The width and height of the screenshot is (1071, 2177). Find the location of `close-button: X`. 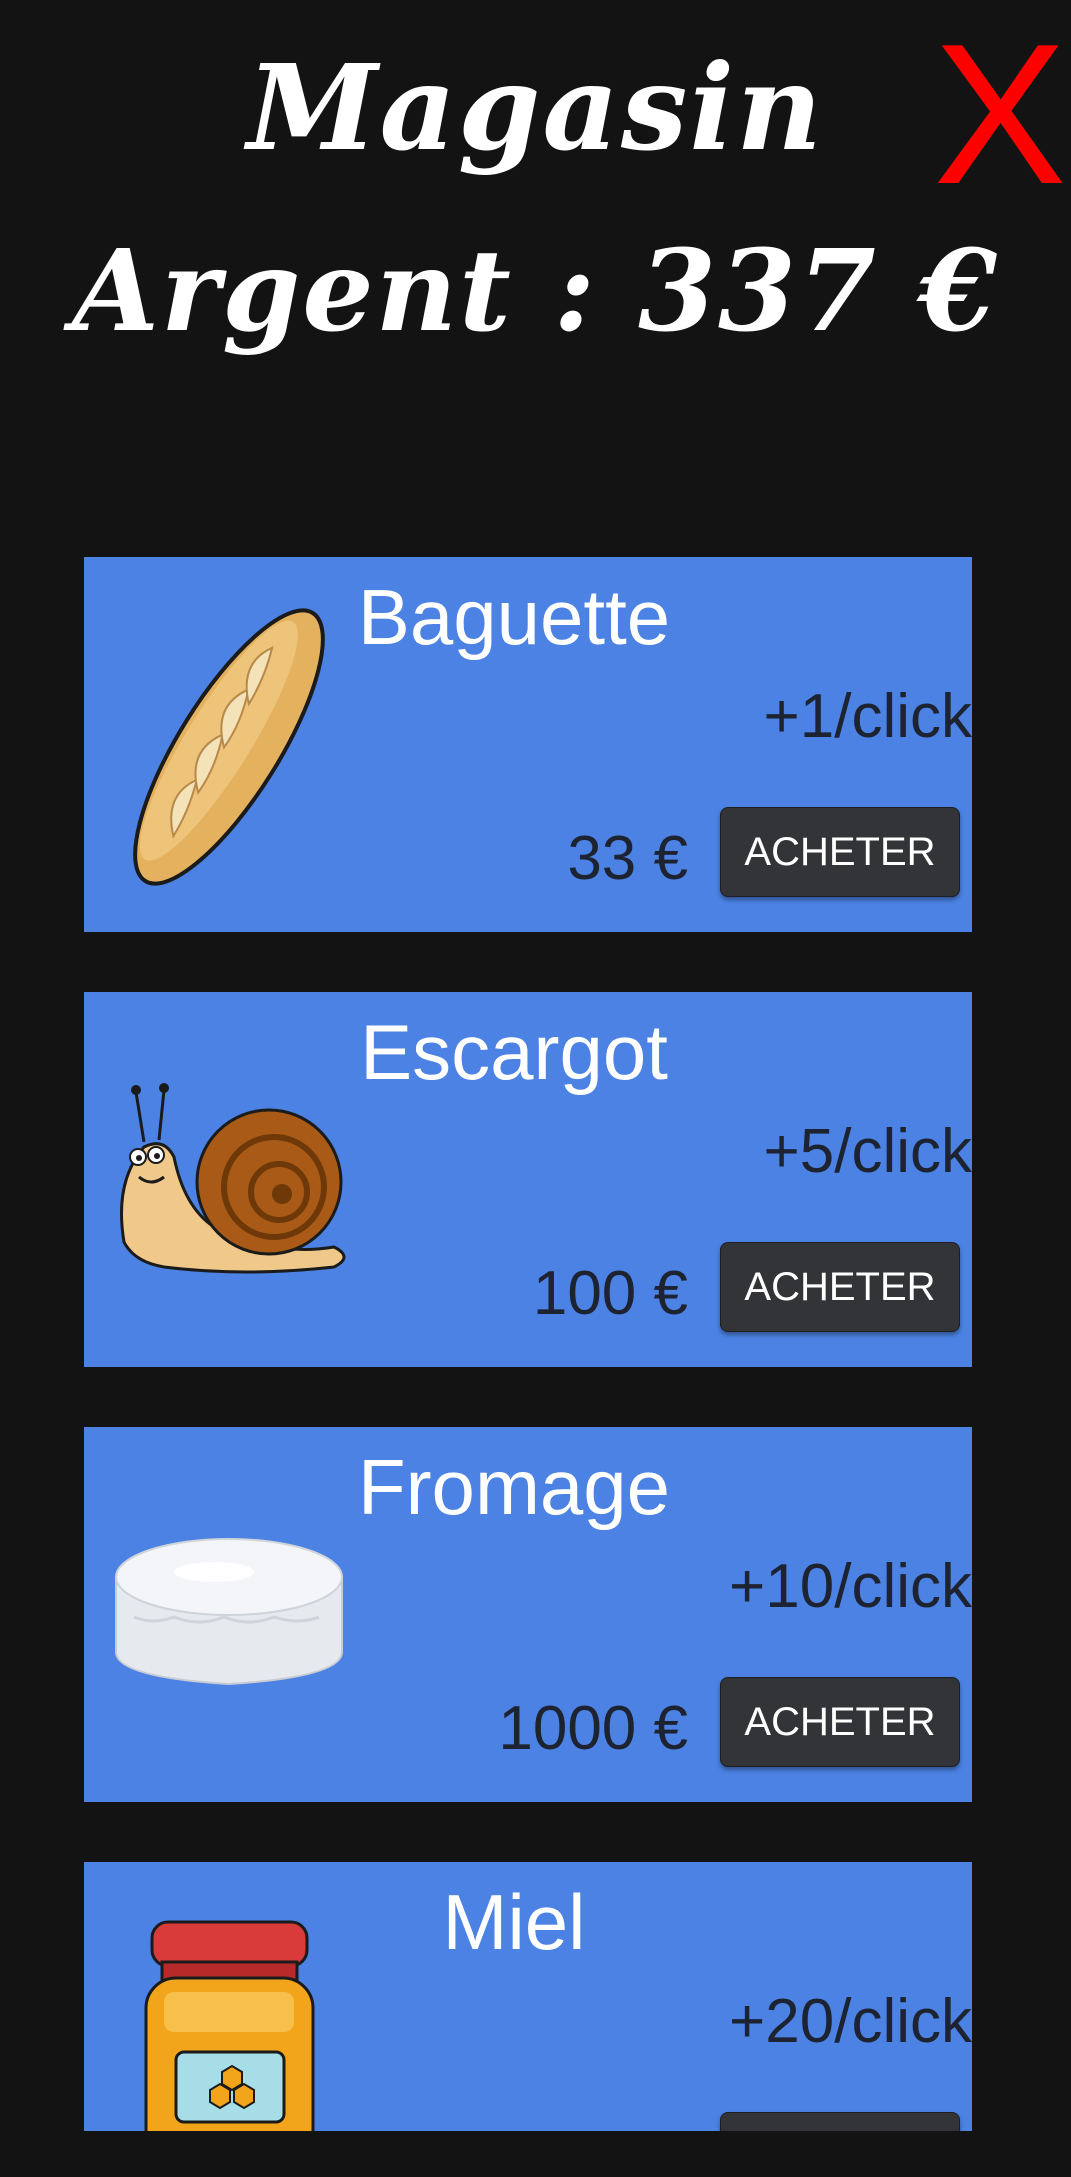

close-button: X is located at coordinates (1000, 115).